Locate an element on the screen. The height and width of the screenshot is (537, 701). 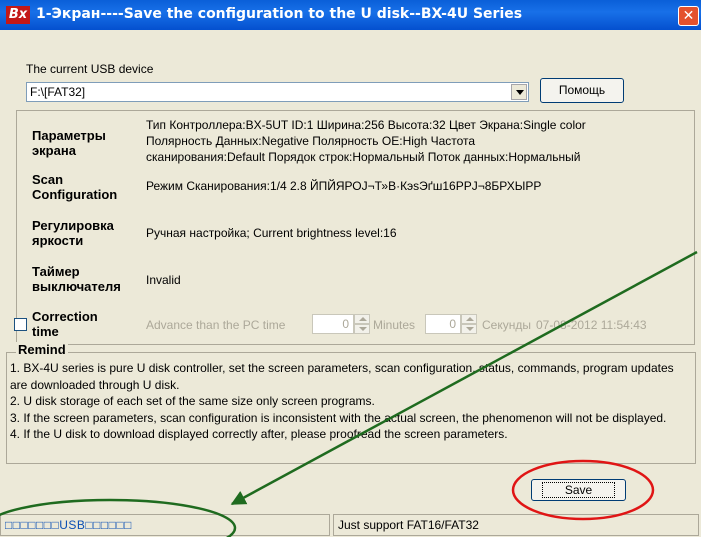
timer-label: Таймер выключателя is located at coordinates (76, 279).